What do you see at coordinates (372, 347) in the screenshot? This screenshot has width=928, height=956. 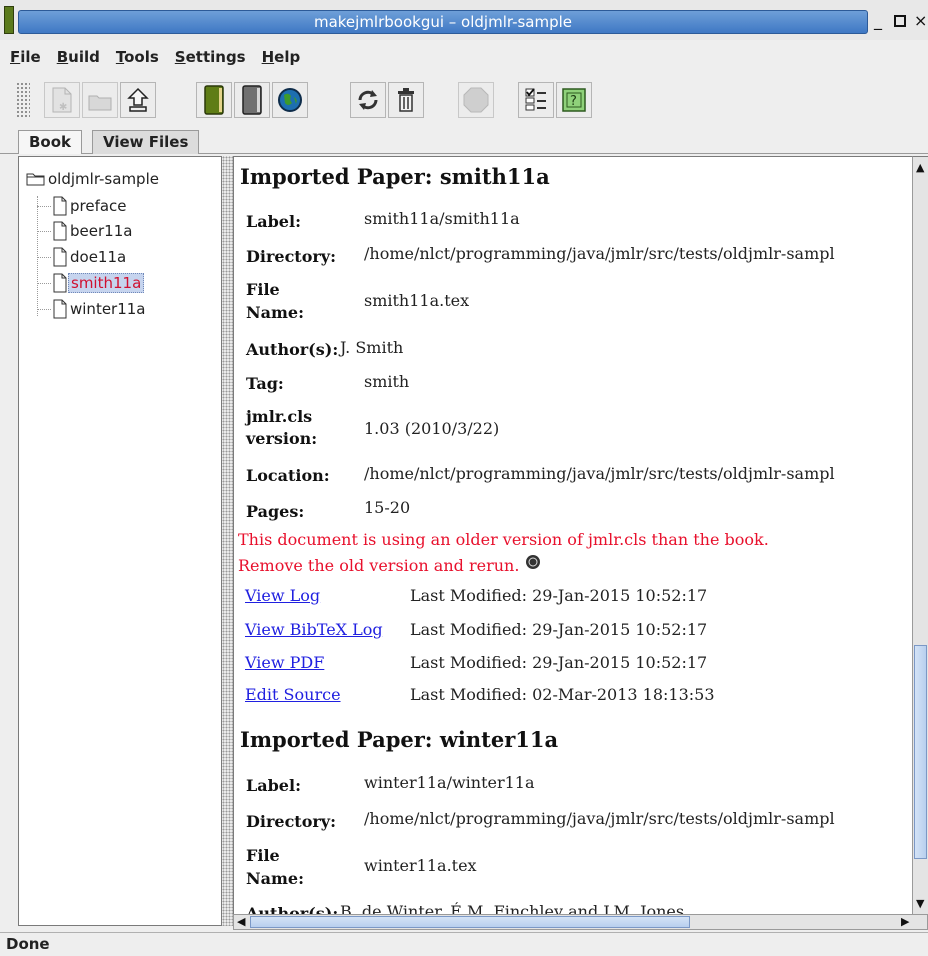 I see `authors-value: J. Smith` at bounding box center [372, 347].